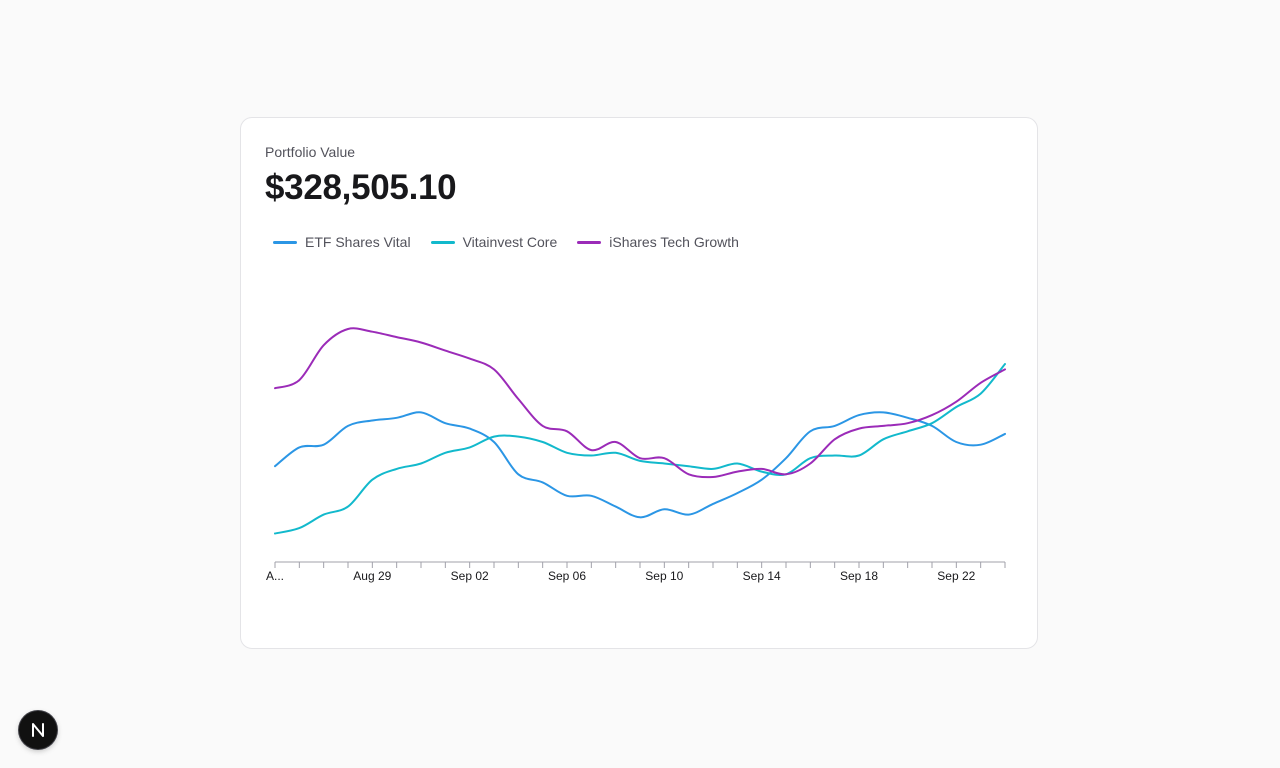 This screenshot has width=1280, height=768. Describe the element at coordinates (470, 576) in the screenshot. I see `x-tick-label: Sep 02` at that location.